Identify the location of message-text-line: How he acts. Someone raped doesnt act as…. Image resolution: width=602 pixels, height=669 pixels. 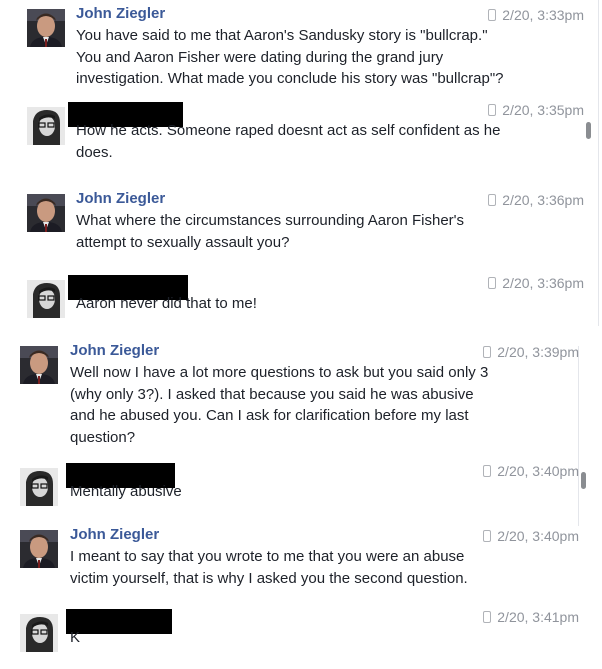
(288, 130).